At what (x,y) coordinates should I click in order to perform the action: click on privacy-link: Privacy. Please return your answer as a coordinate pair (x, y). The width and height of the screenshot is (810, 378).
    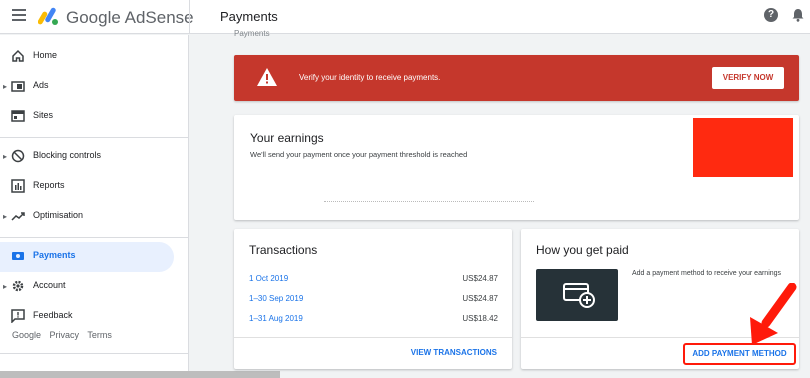
    Looking at the image, I should click on (65, 335).